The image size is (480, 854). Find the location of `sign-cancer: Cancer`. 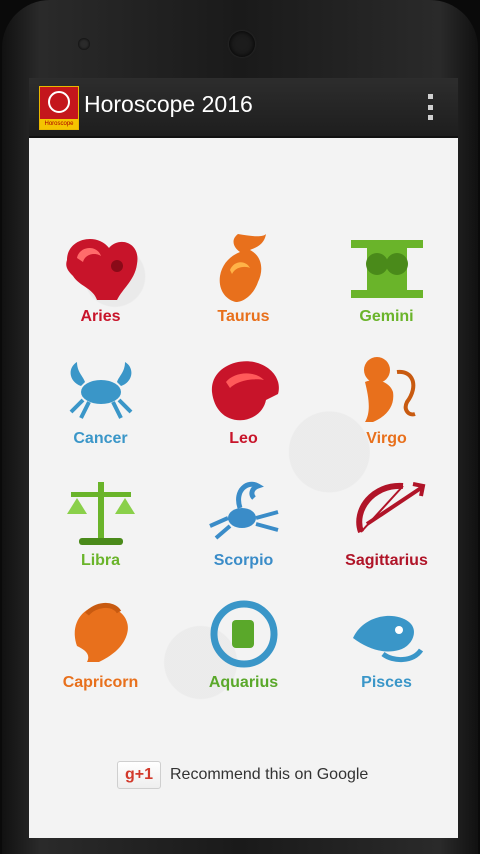

sign-cancer: Cancer is located at coordinates (100, 395).